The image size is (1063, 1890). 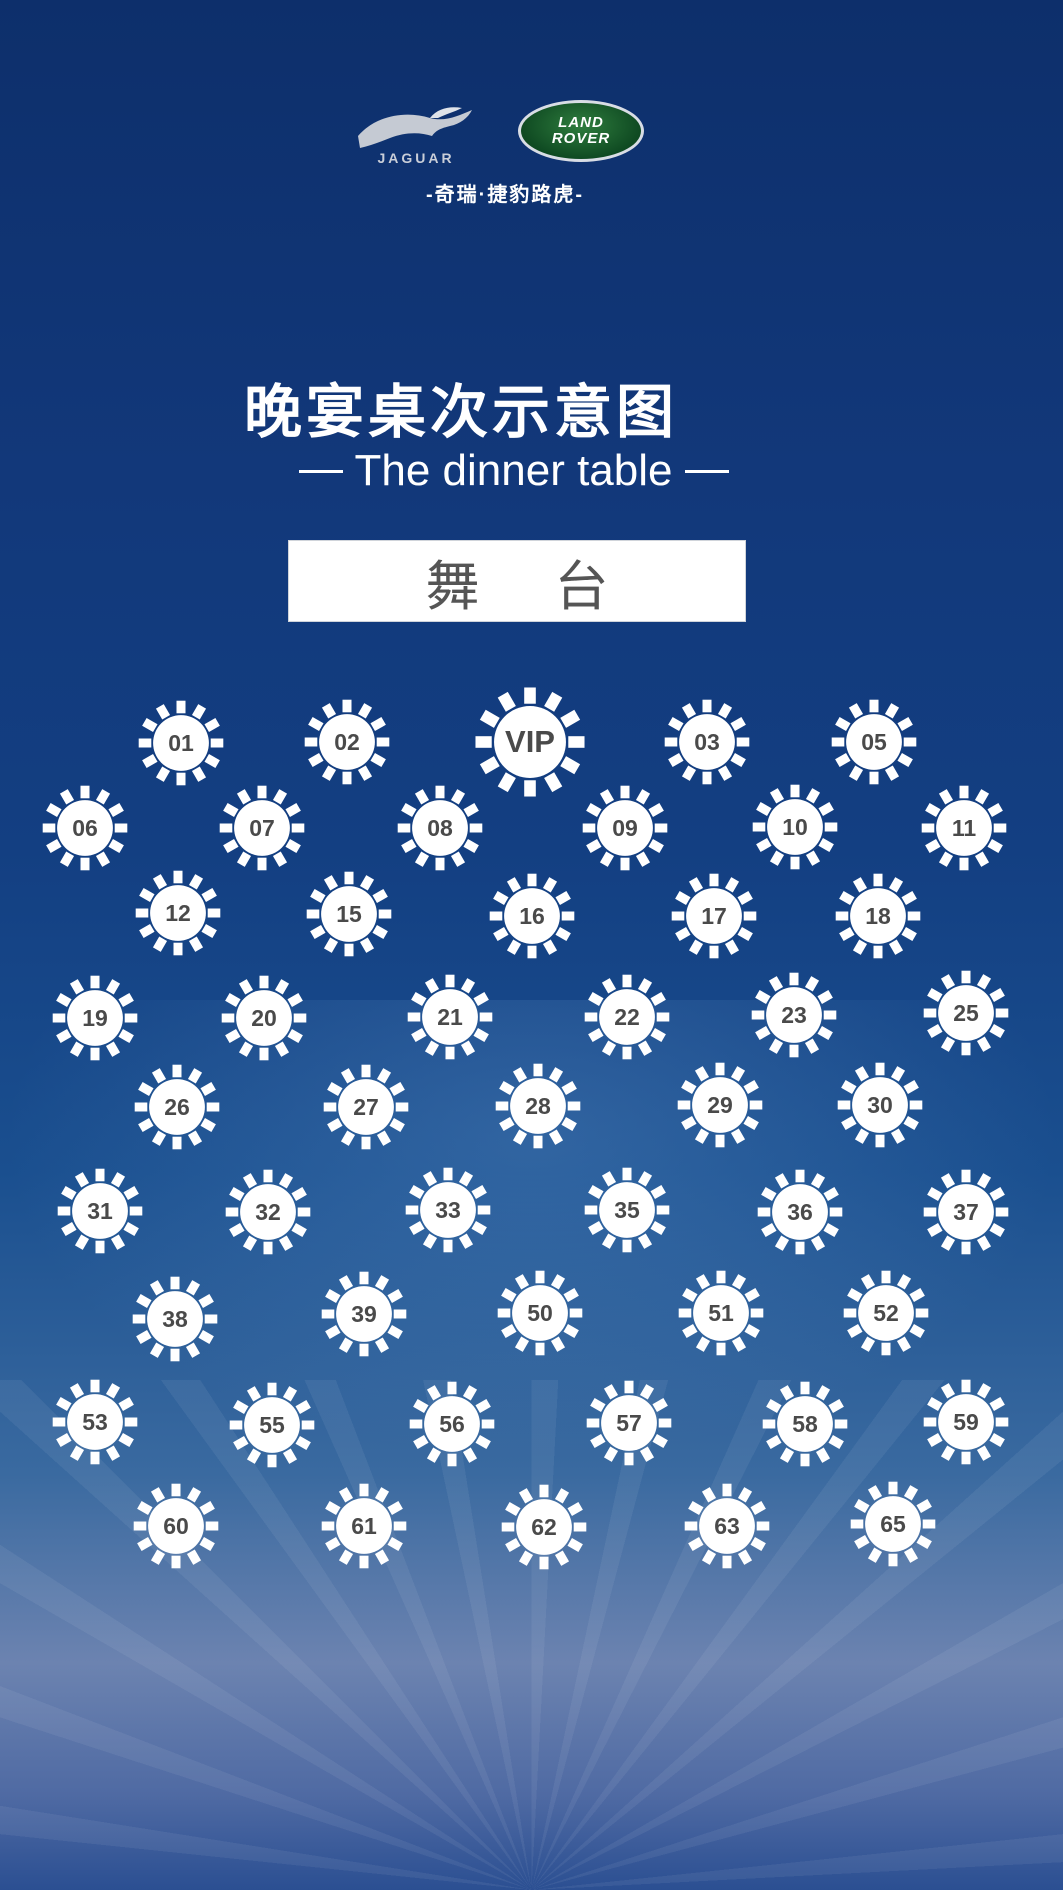 I want to click on table-number-label: 51, so click(x=721, y=1312).